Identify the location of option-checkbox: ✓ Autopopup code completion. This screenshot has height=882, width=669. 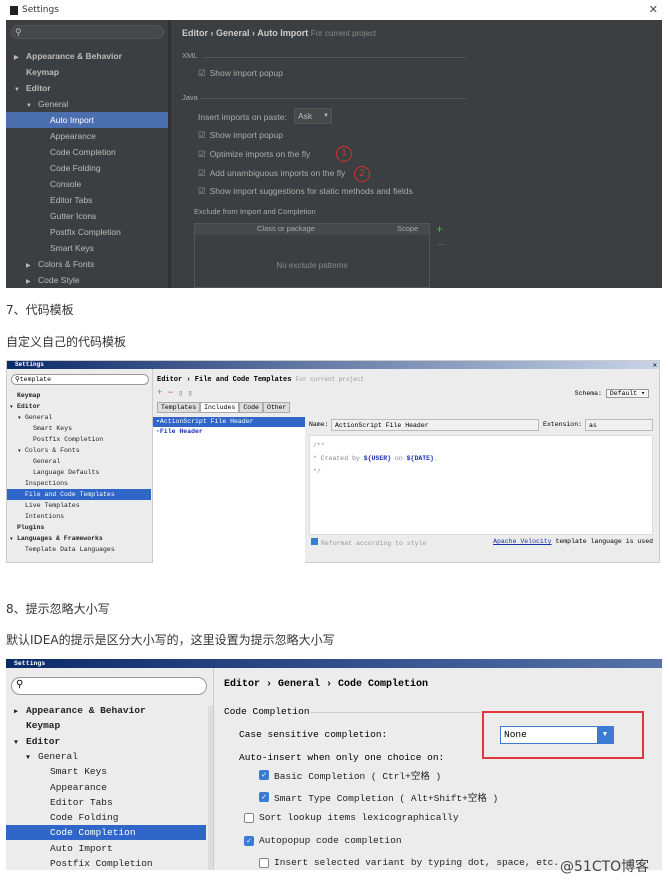
(323, 840).